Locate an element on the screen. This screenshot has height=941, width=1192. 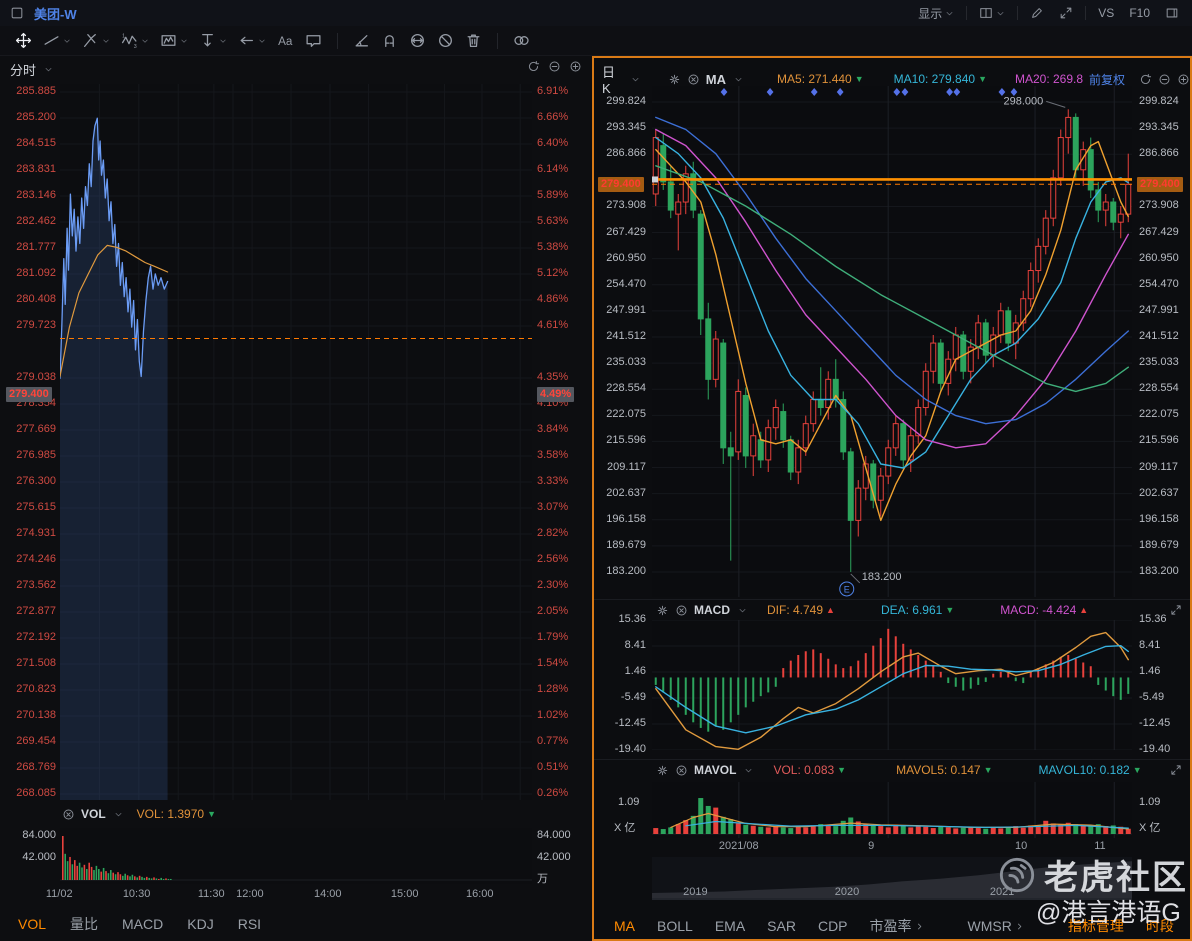
macd-axis-label: -12.45 is located at coordinates (1155, 723).